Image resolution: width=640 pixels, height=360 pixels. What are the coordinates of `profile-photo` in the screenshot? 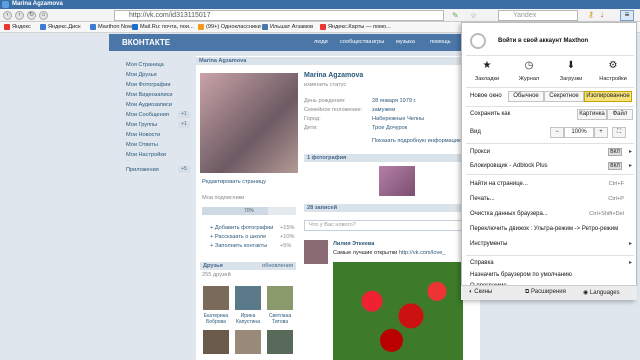 It's located at (249, 123).